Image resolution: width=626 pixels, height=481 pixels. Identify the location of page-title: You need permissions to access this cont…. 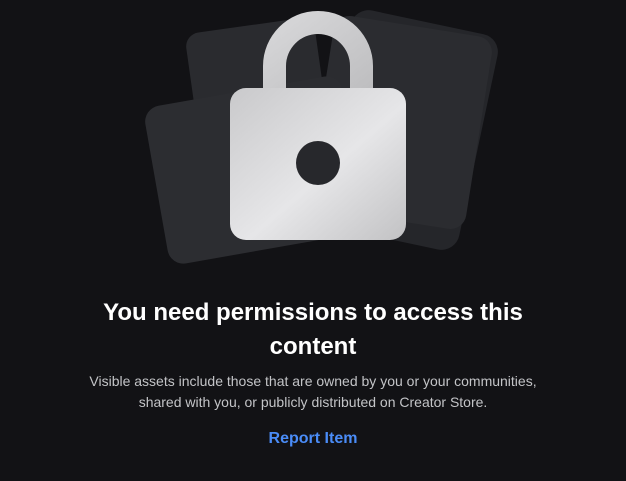
(313, 330).